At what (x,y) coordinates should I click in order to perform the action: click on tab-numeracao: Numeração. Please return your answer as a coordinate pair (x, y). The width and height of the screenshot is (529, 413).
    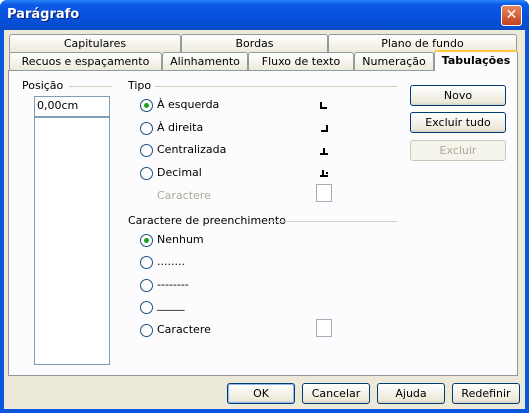
    Looking at the image, I should click on (394, 61).